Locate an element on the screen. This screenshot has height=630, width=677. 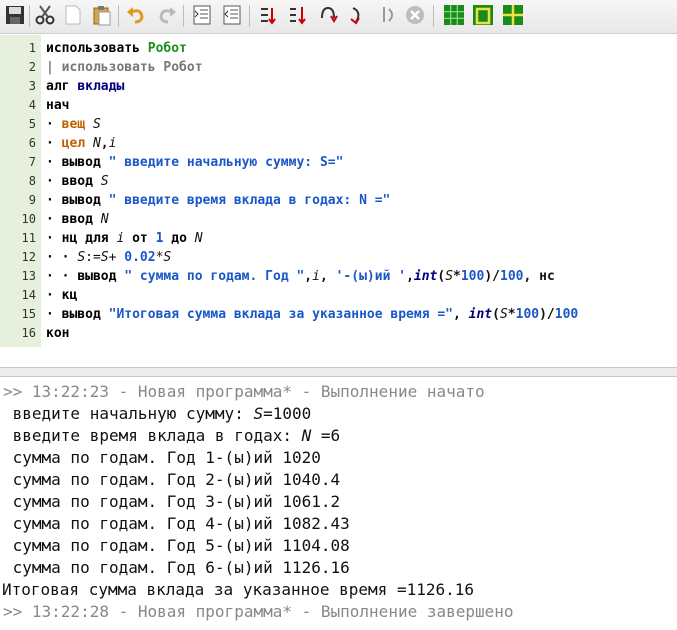
code-line: 2 | использовать Робот is located at coordinates (338, 67).